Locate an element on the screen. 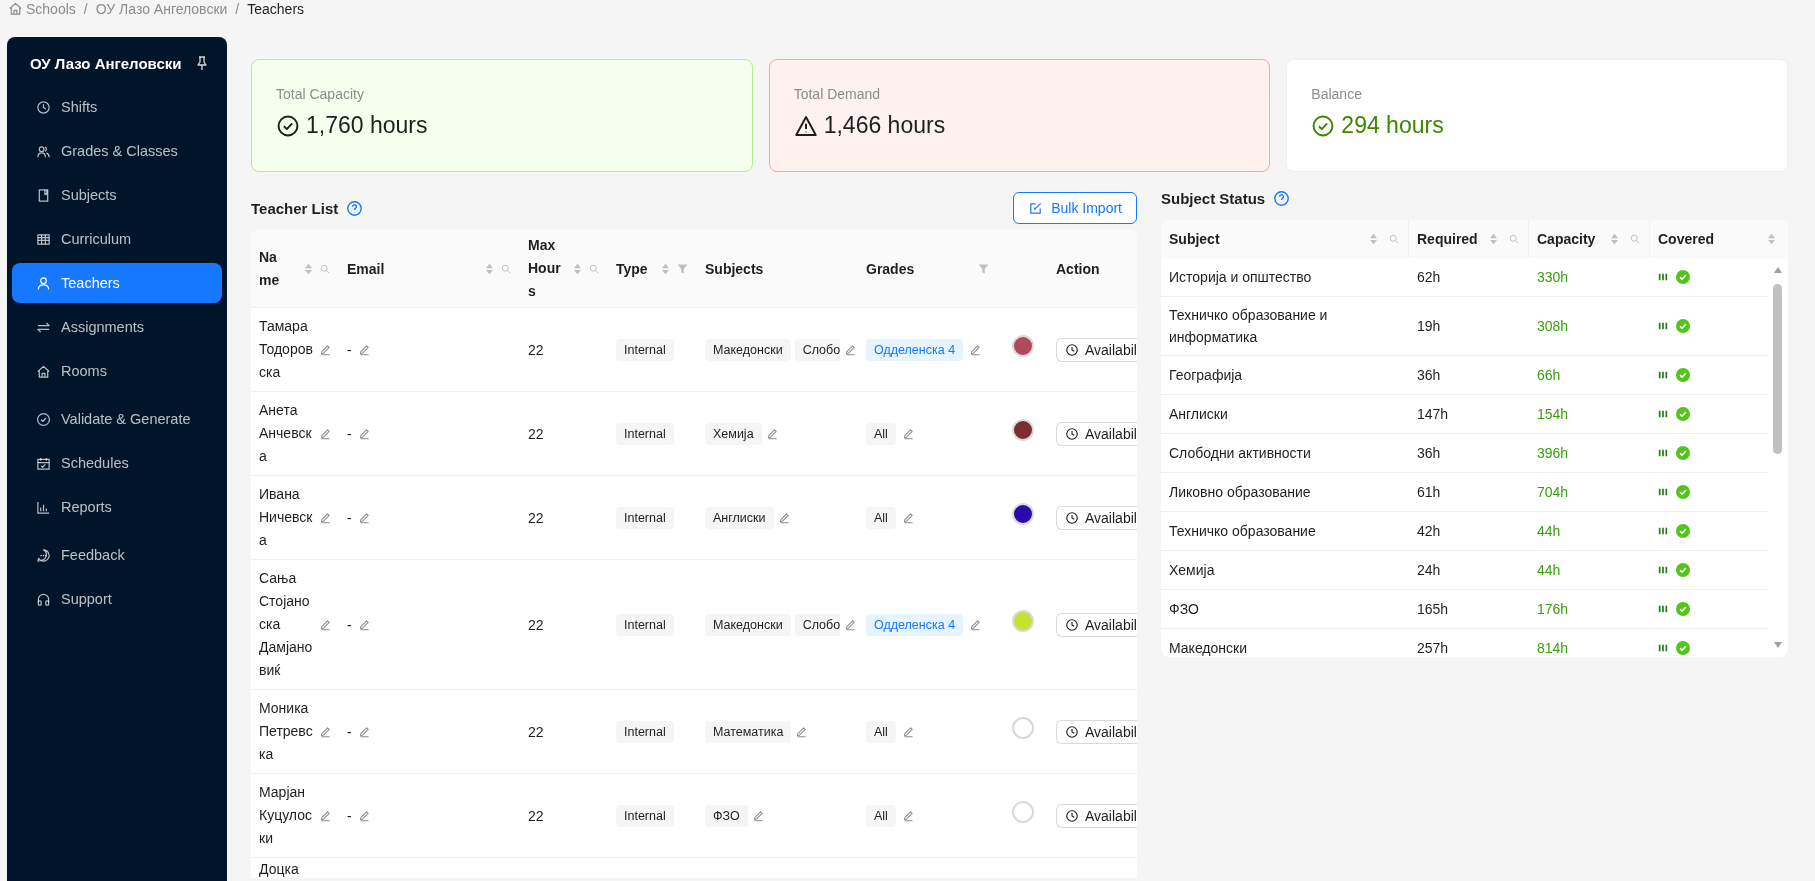 This screenshot has height=881, width=1815. grade-tag: Одделенска 4 is located at coordinates (915, 349).